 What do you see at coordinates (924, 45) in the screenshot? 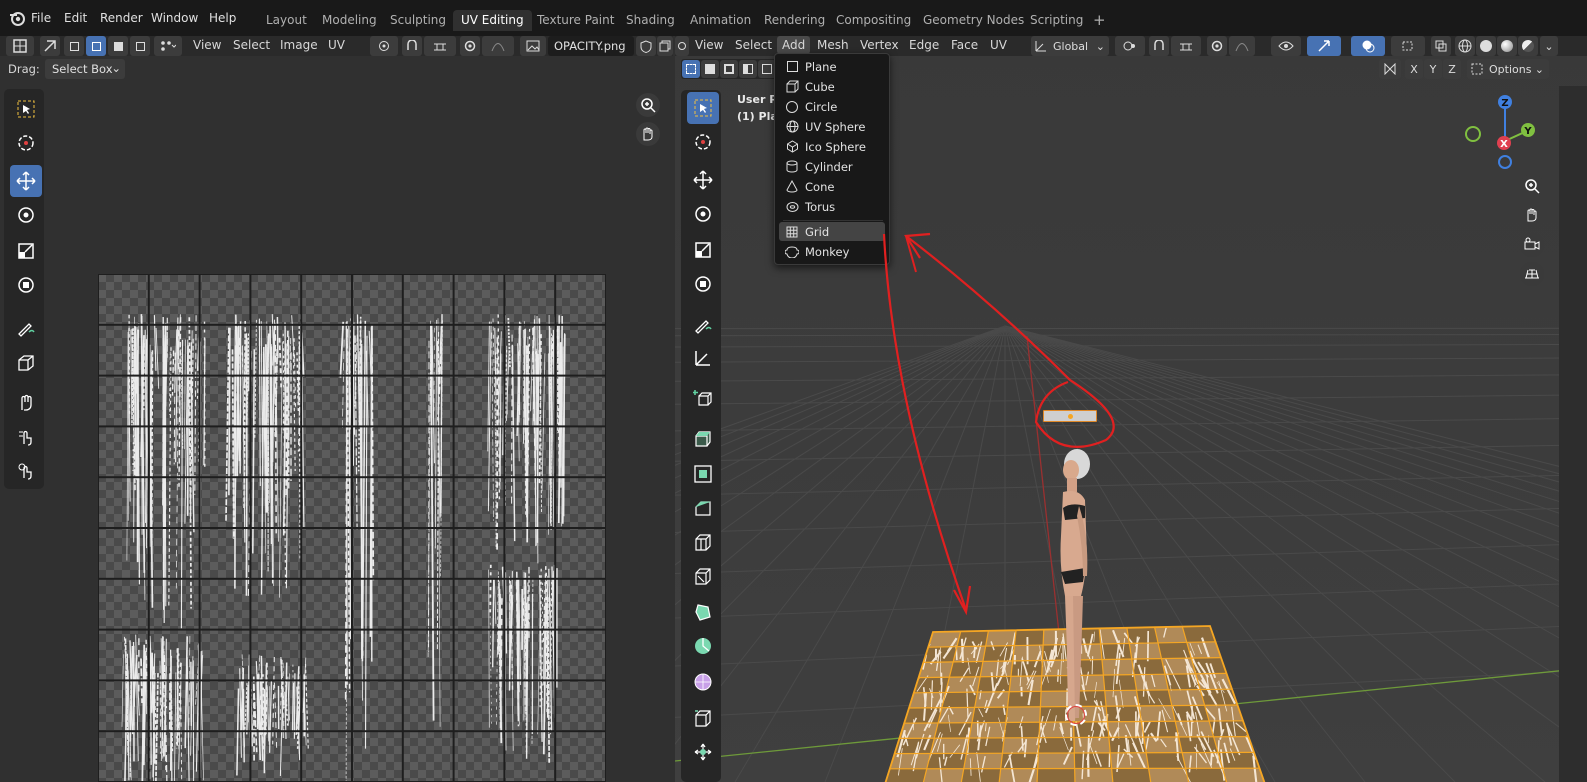
I see `vp-menu-edge: Edge` at bounding box center [924, 45].